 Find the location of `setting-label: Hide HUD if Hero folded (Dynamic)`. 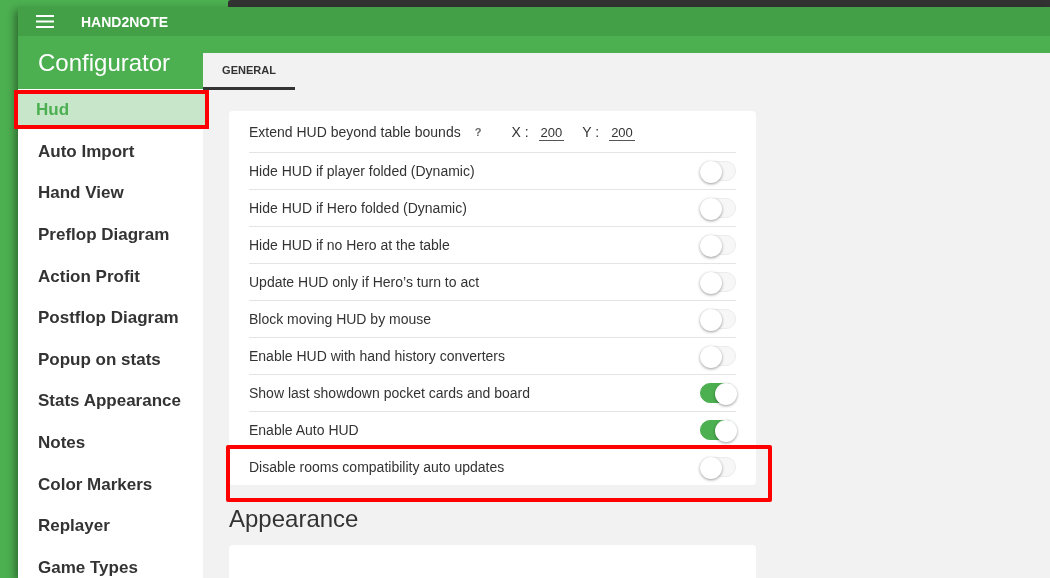

setting-label: Hide HUD if Hero folded (Dynamic) is located at coordinates (358, 208).